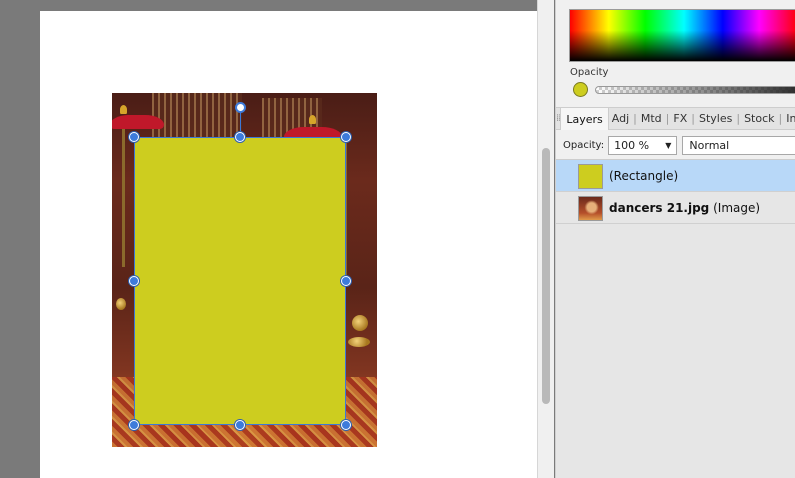 Image resolution: width=795 pixels, height=478 pixels. I want to click on layers-options-bar: Opacity: 100 % ▼ Normal, so click(675, 145).